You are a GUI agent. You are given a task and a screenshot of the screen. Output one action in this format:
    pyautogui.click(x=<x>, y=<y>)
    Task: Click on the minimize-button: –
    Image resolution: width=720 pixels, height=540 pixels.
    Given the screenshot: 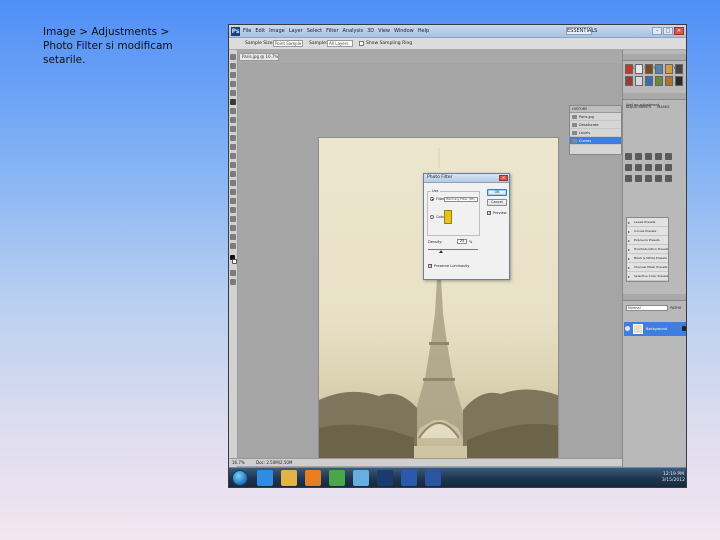 What is the action you would take?
    pyautogui.click(x=657, y=31)
    